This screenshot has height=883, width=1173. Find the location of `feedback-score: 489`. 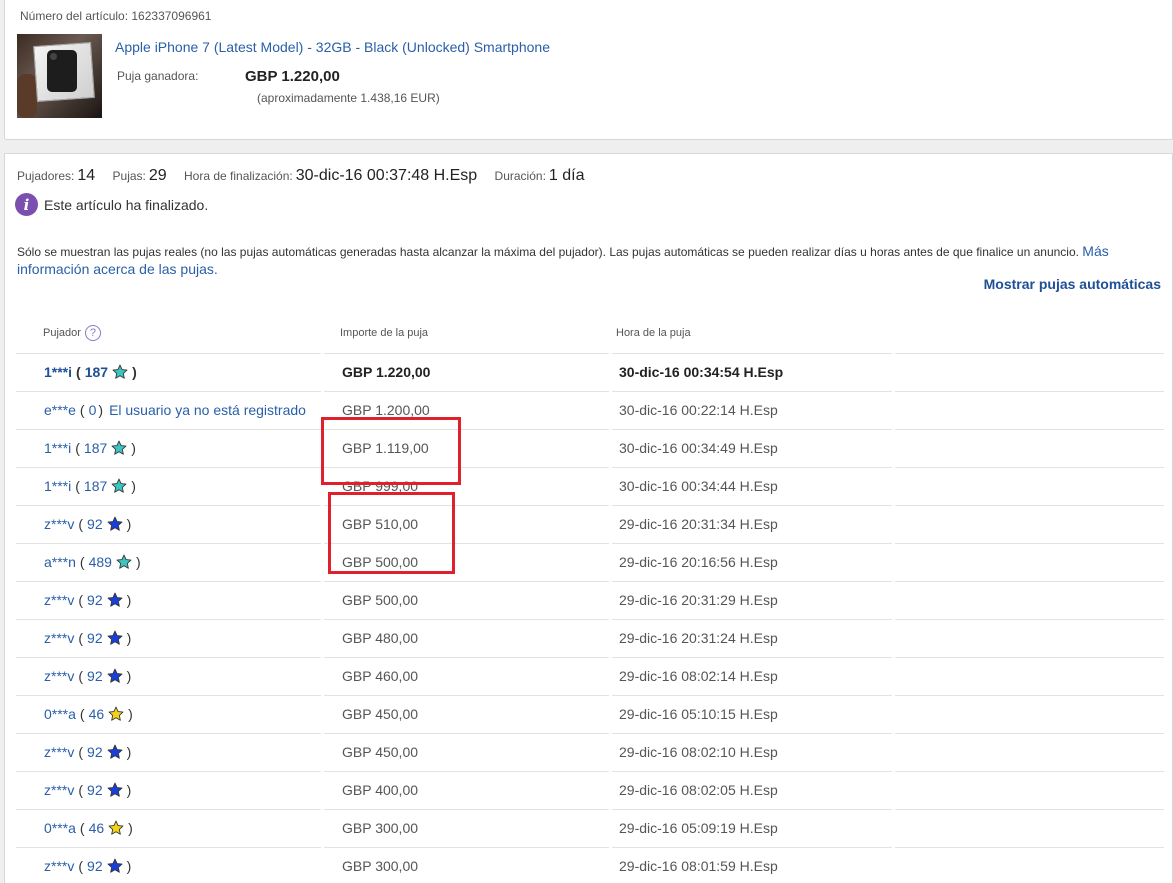

feedback-score: 489 is located at coordinates (100, 562).